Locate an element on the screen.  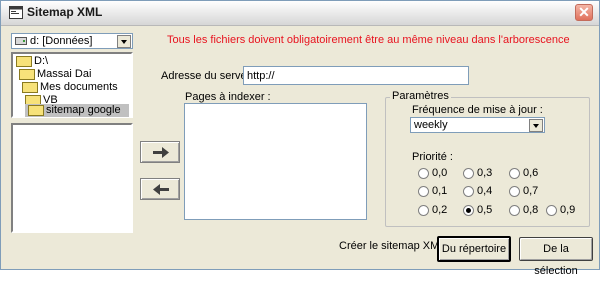
create-sitemap-label: Créer le sitemap XML : is located at coordinates (395, 246).